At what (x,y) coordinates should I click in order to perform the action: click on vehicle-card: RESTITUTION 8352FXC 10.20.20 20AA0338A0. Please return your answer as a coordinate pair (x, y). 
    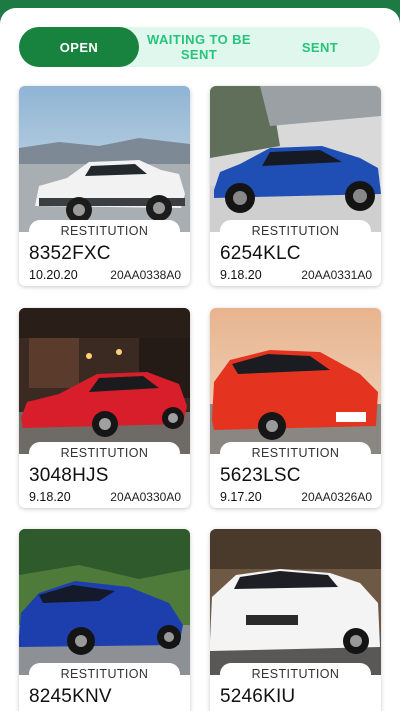
    Looking at the image, I should click on (104, 186).